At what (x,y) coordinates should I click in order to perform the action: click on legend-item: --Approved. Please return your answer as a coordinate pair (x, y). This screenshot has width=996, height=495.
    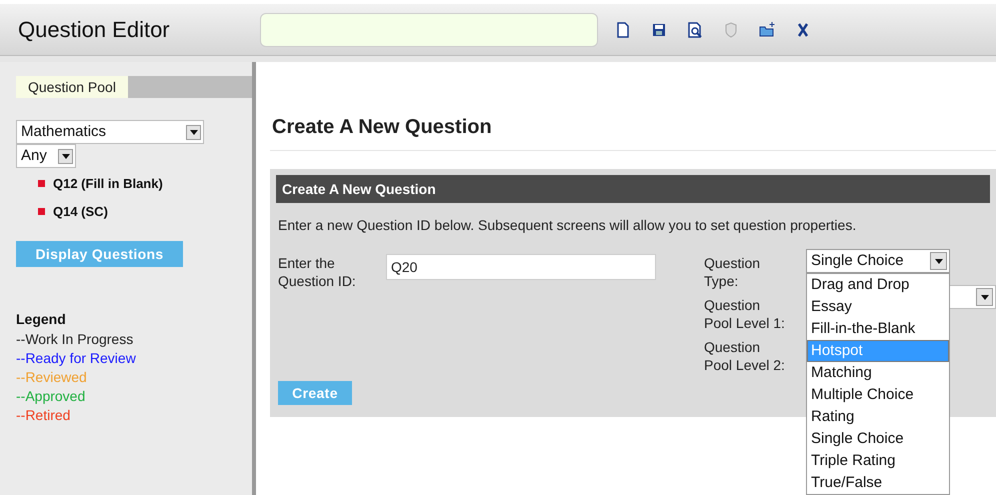
    Looking at the image, I should click on (51, 396).